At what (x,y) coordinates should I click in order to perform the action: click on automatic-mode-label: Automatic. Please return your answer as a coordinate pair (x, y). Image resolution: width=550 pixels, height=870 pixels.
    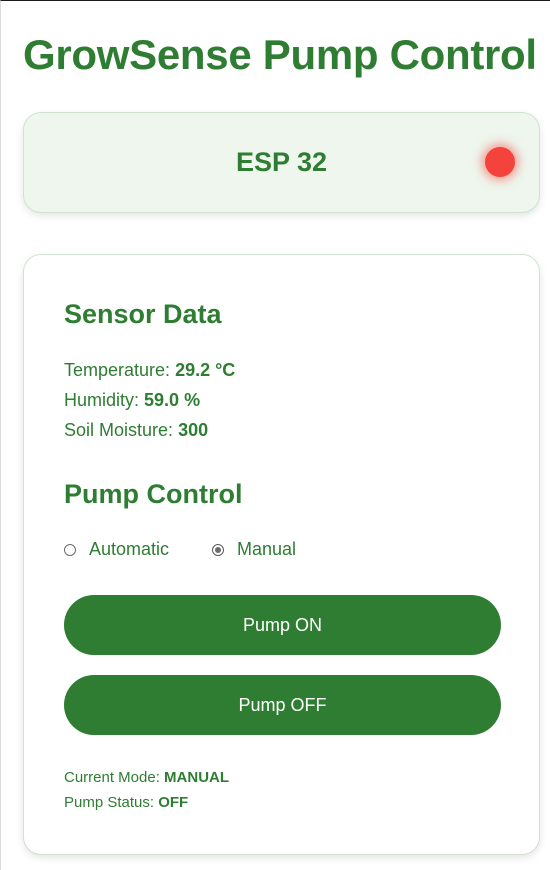
    Looking at the image, I should click on (129, 549).